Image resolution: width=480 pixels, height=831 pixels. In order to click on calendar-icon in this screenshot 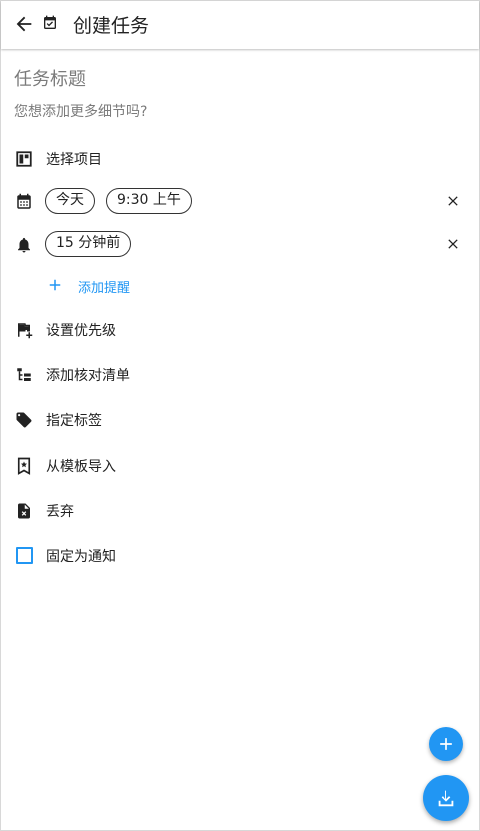, I will do `click(24, 201)`.